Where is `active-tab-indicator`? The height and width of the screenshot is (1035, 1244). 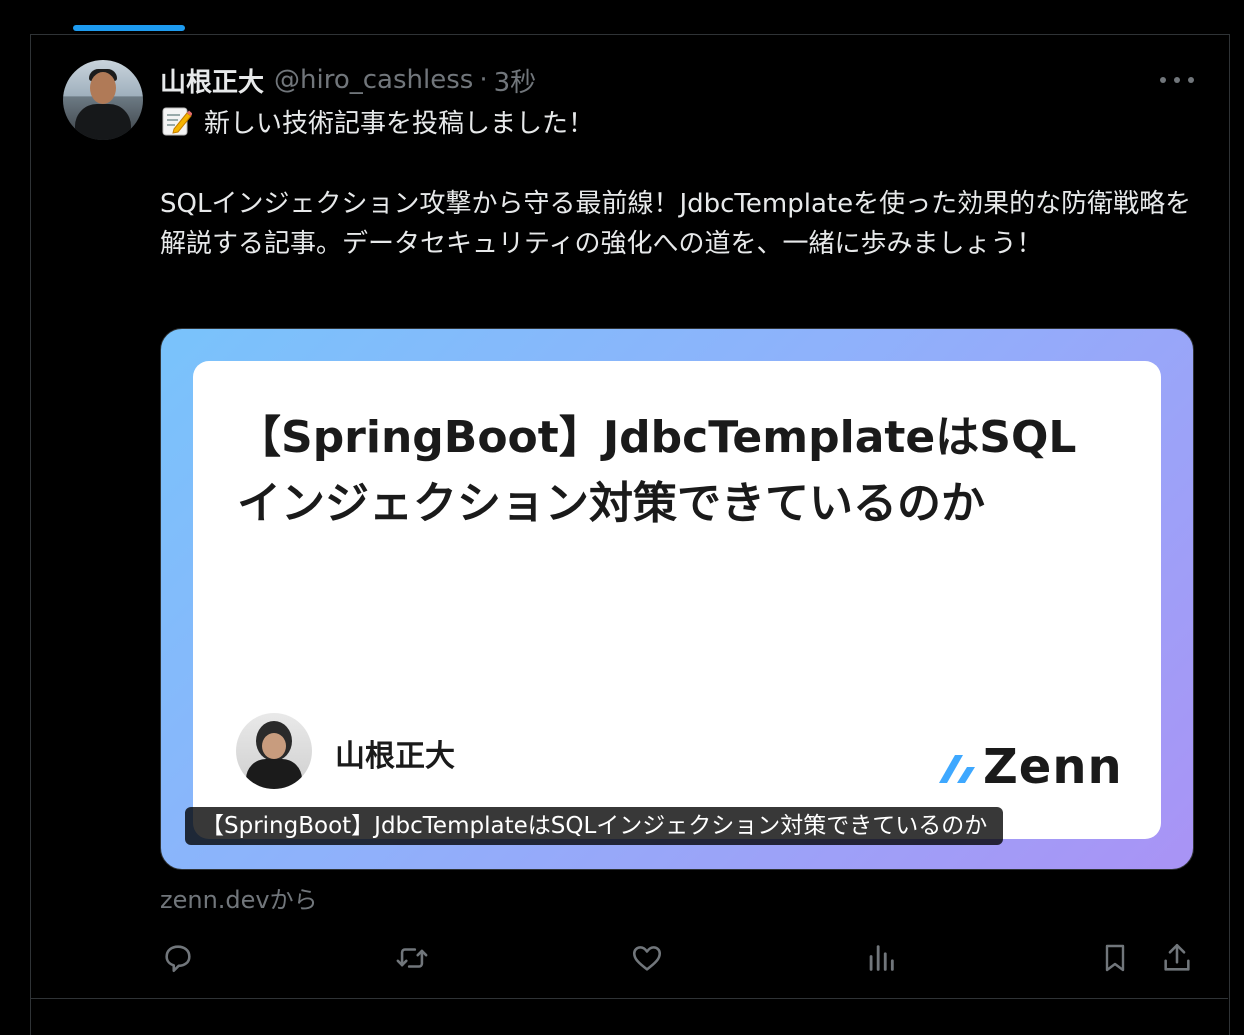
active-tab-indicator is located at coordinates (129, 28).